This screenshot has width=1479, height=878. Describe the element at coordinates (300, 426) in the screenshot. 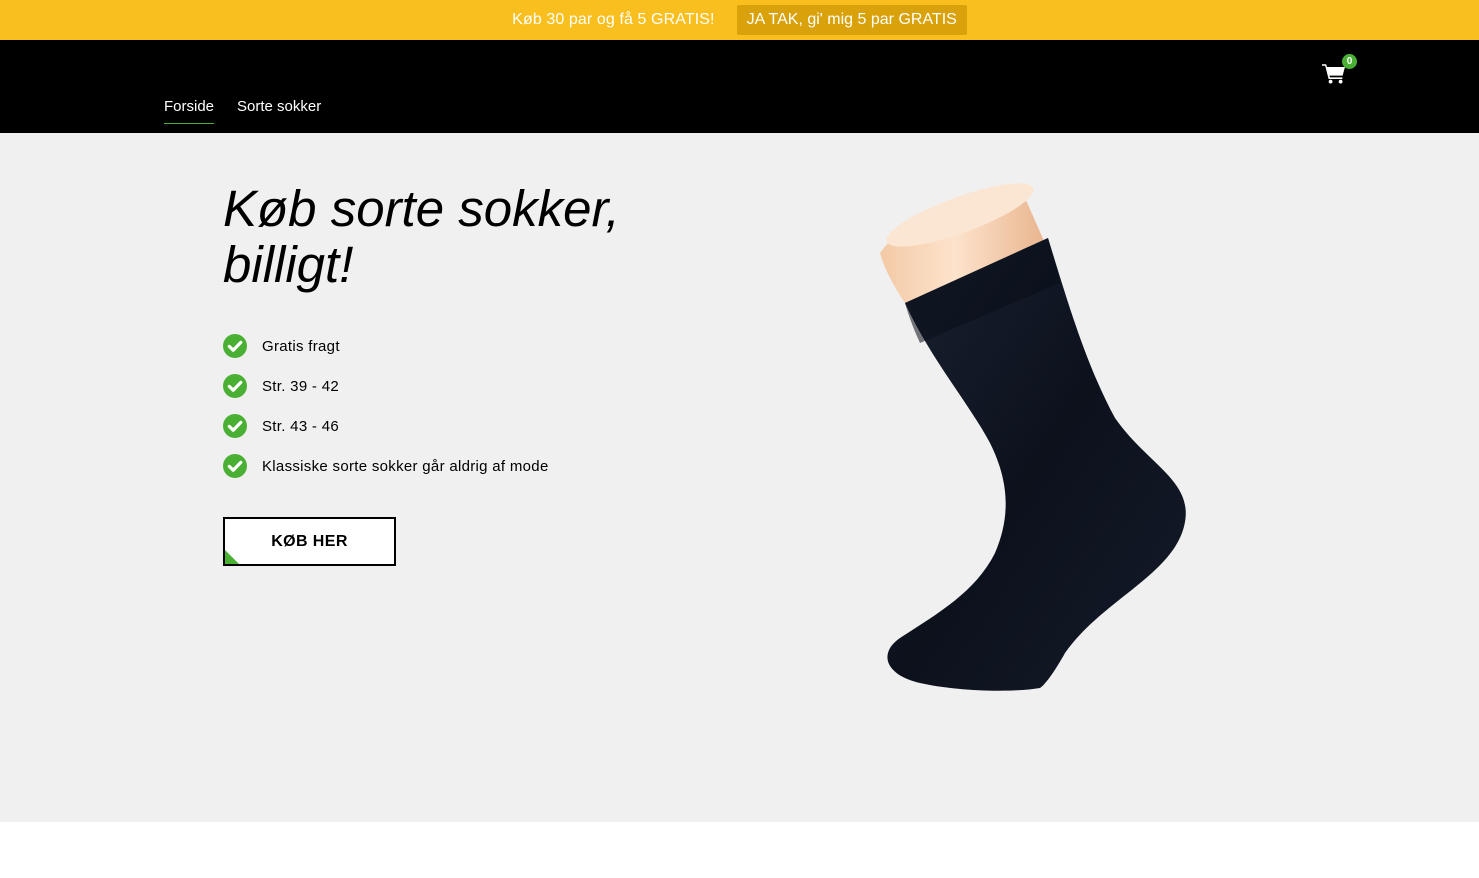

I see `feature-label: Str. 43 - 46` at that location.